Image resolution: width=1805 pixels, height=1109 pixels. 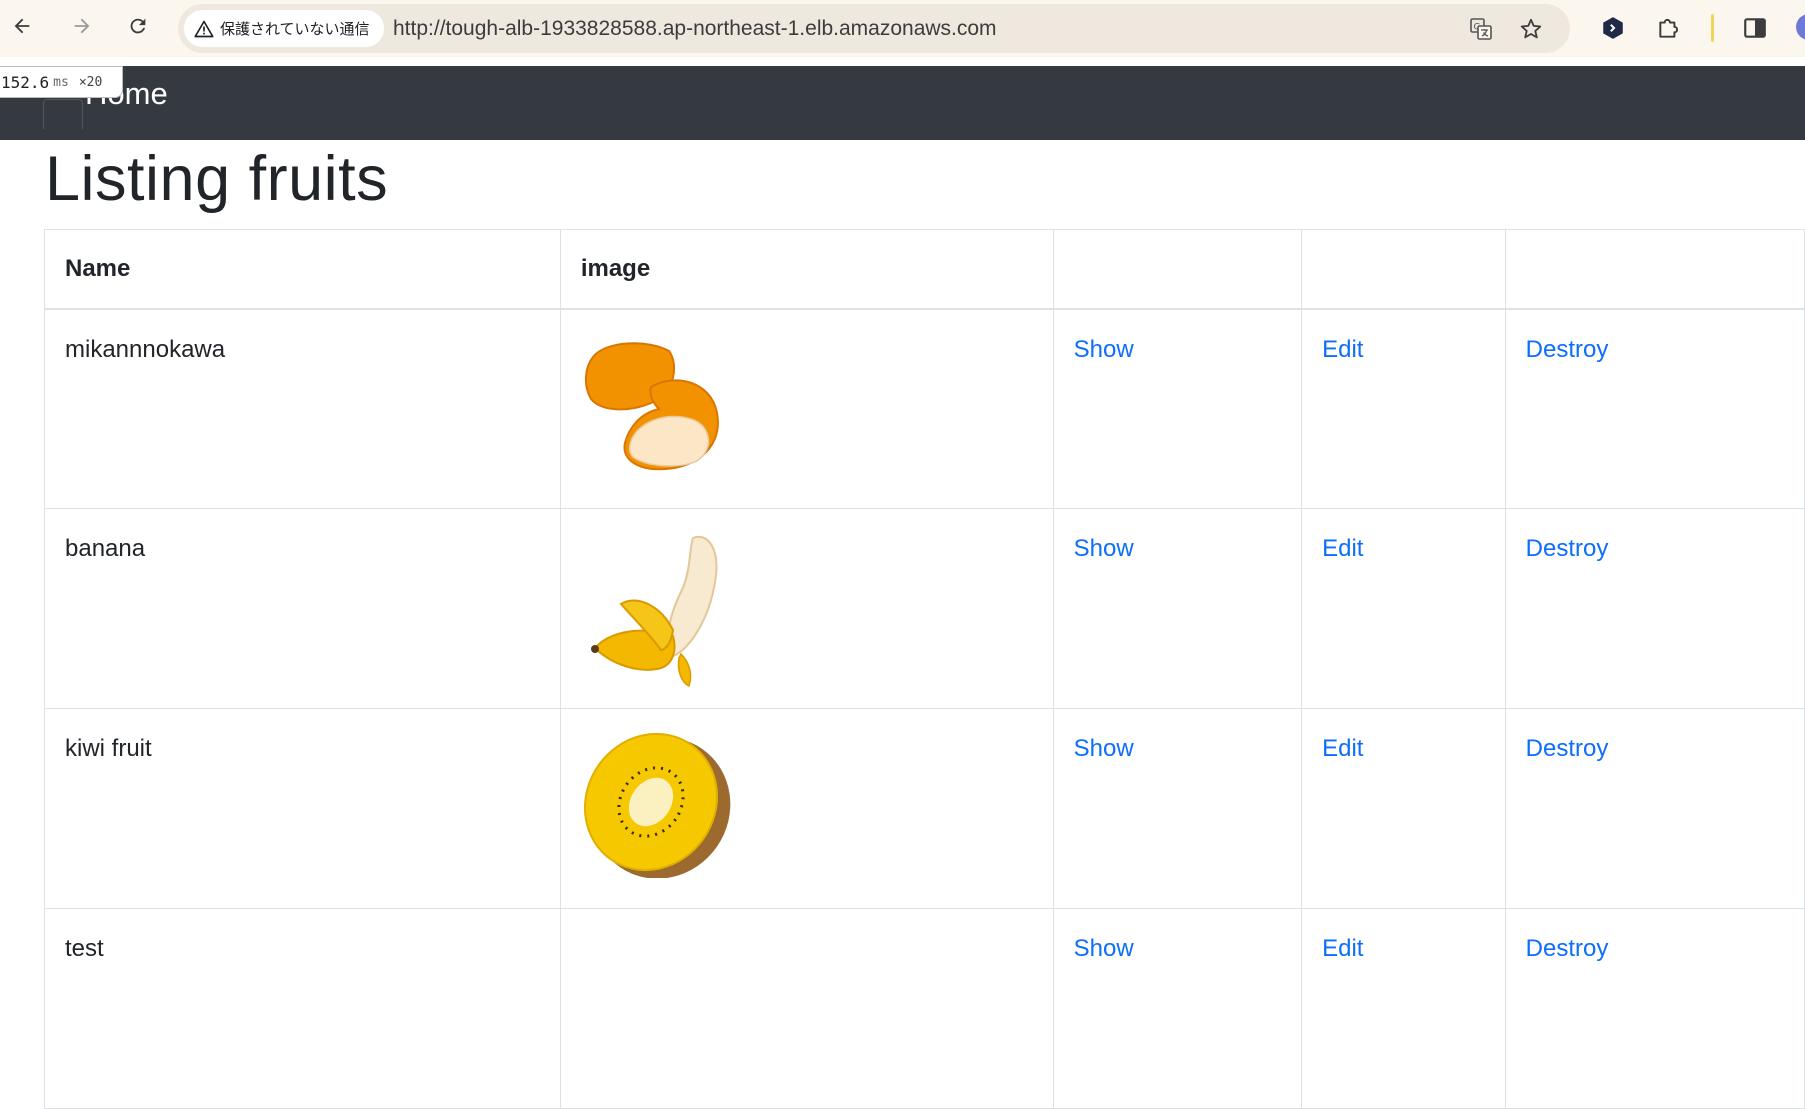 What do you see at coordinates (217, 179) in the screenshot?
I see `page-title: Listing fruits` at bounding box center [217, 179].